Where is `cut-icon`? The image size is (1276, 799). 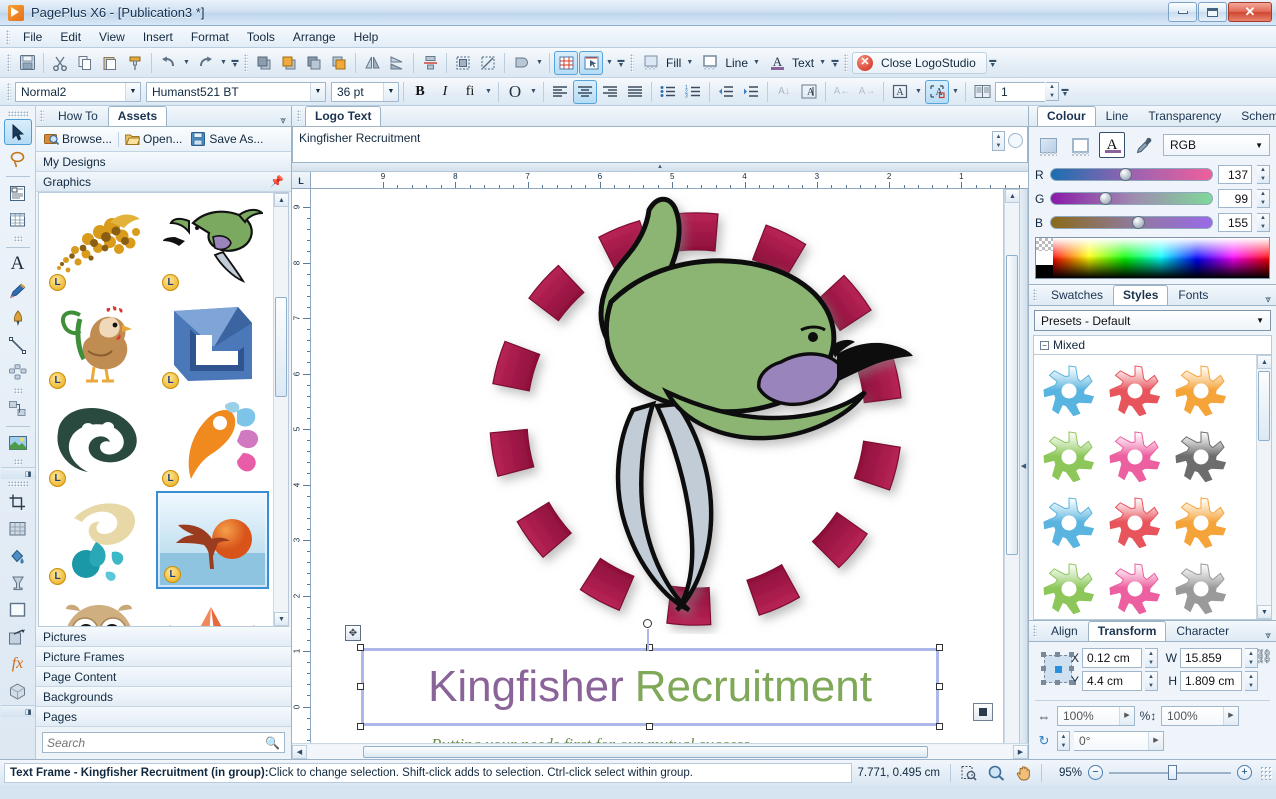
cut-icon is located at coordinates (60, 63).